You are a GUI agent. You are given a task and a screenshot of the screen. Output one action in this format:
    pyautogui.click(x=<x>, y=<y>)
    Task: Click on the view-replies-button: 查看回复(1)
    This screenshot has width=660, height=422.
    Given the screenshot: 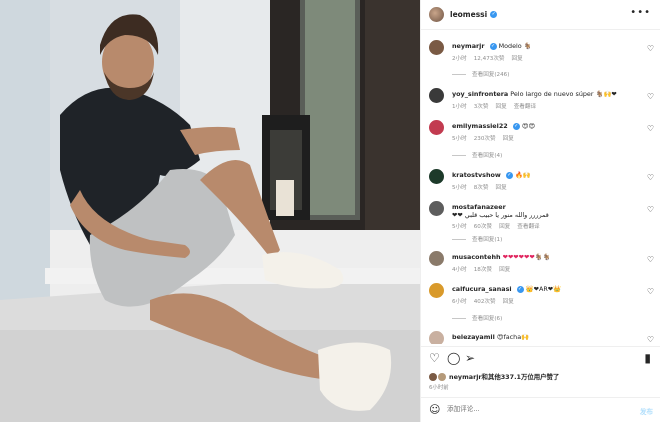 What is the action you would take?
    pyautogui.click(x=477, y=239)
    